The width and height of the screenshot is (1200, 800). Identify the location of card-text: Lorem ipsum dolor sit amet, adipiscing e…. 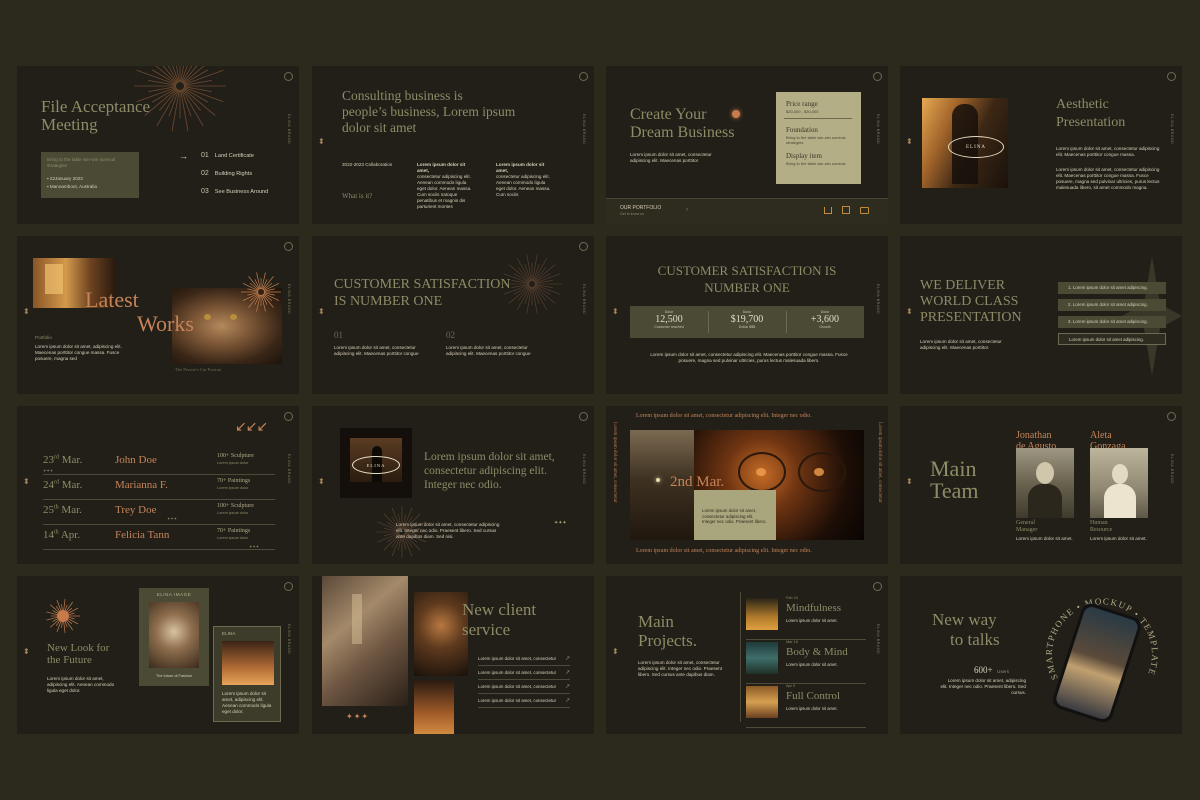
(247, 702).